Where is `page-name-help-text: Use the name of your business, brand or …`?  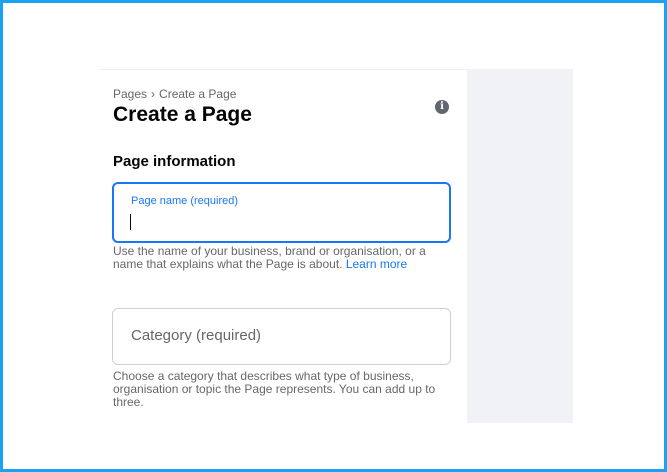 page-name-help-text: Use the name of your business, brand or … is located at coordinates (285, 258).